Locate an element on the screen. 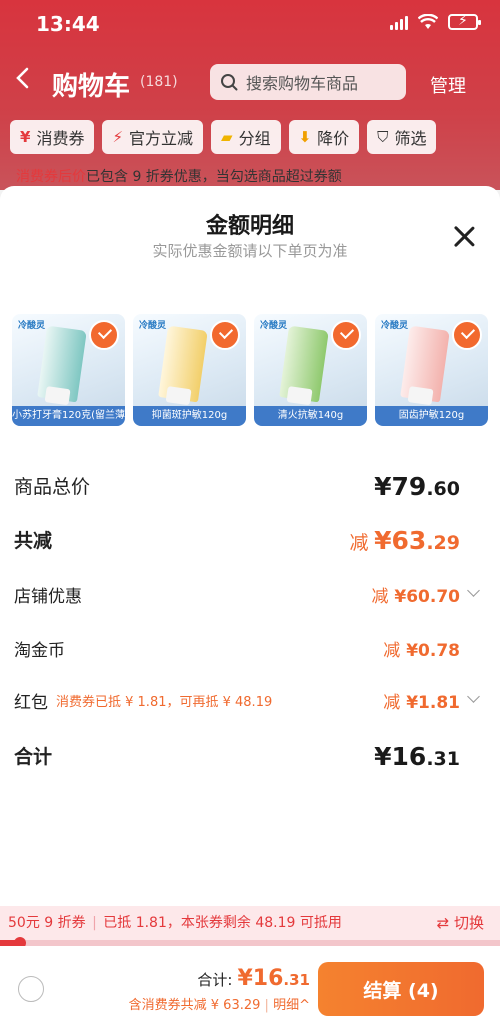 The width and height of the screenshot is (500, 1026). filter-official-discount: ⚡ 官方立减 is located at coordinates (153, 137).